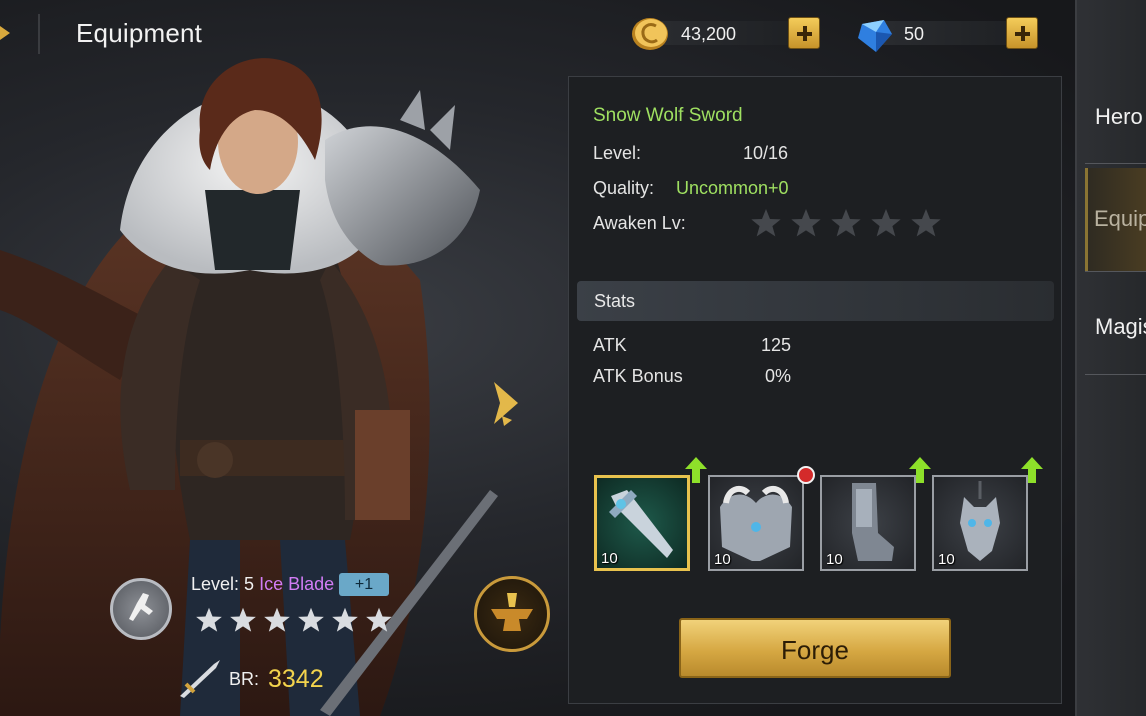 The height and width of the screenshot is (716, 1146). Describe the element at coordinates (914, 34) in the screenshot. I see `gem-amount: 50` at that location.